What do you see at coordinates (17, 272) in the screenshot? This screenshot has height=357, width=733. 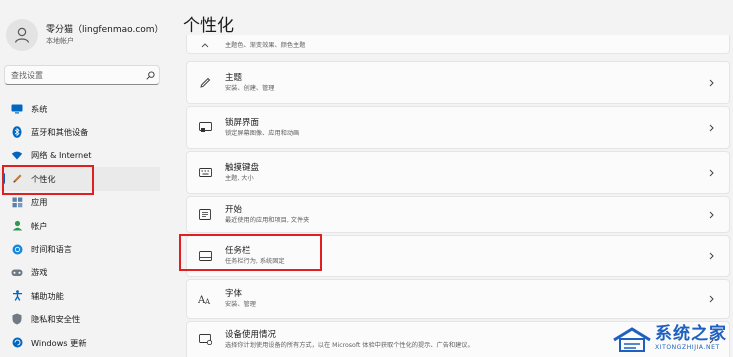 I see `gamepad-icon` at bounding box center [17, 272].